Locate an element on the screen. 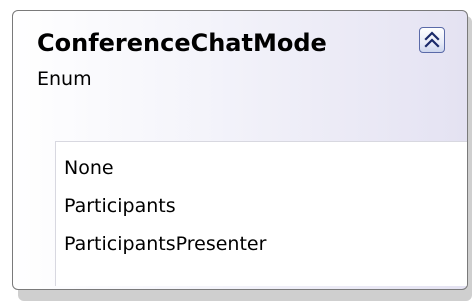  enum-kind-label: Enum is located at coordinates (64, 79).